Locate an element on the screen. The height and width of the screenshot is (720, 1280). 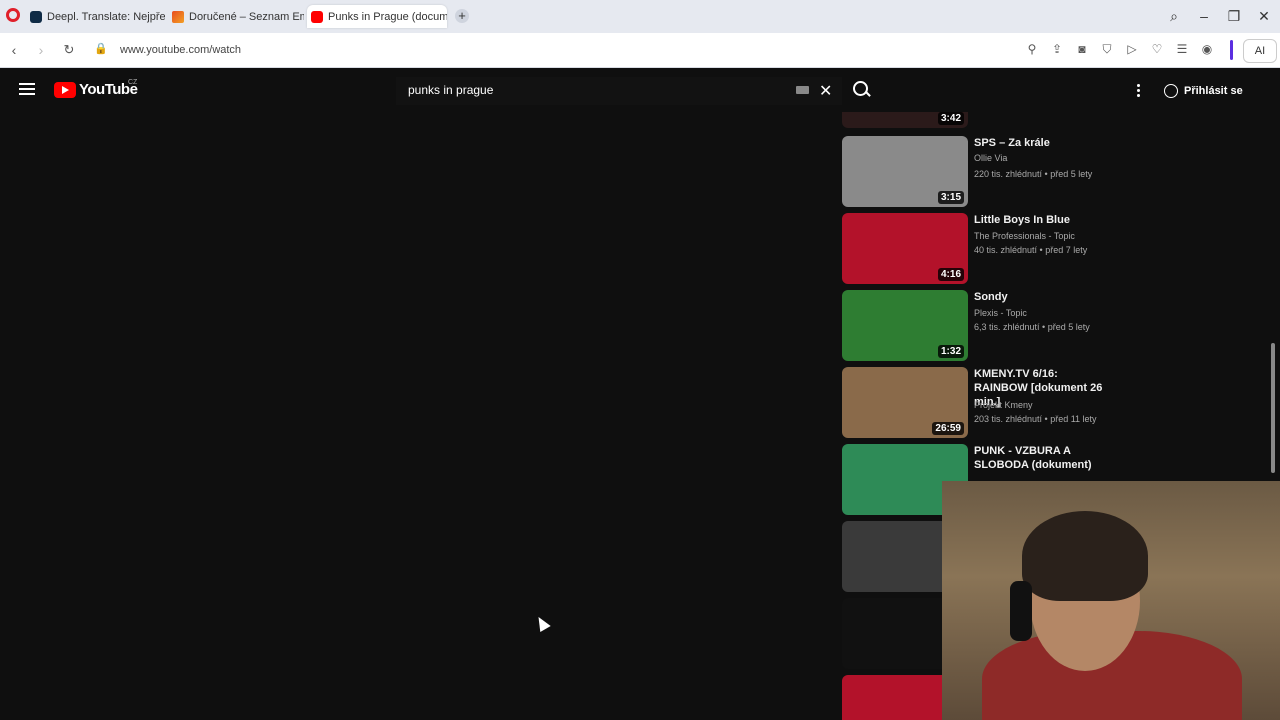
user-circle-icon is located at coordinates (1171, 91).